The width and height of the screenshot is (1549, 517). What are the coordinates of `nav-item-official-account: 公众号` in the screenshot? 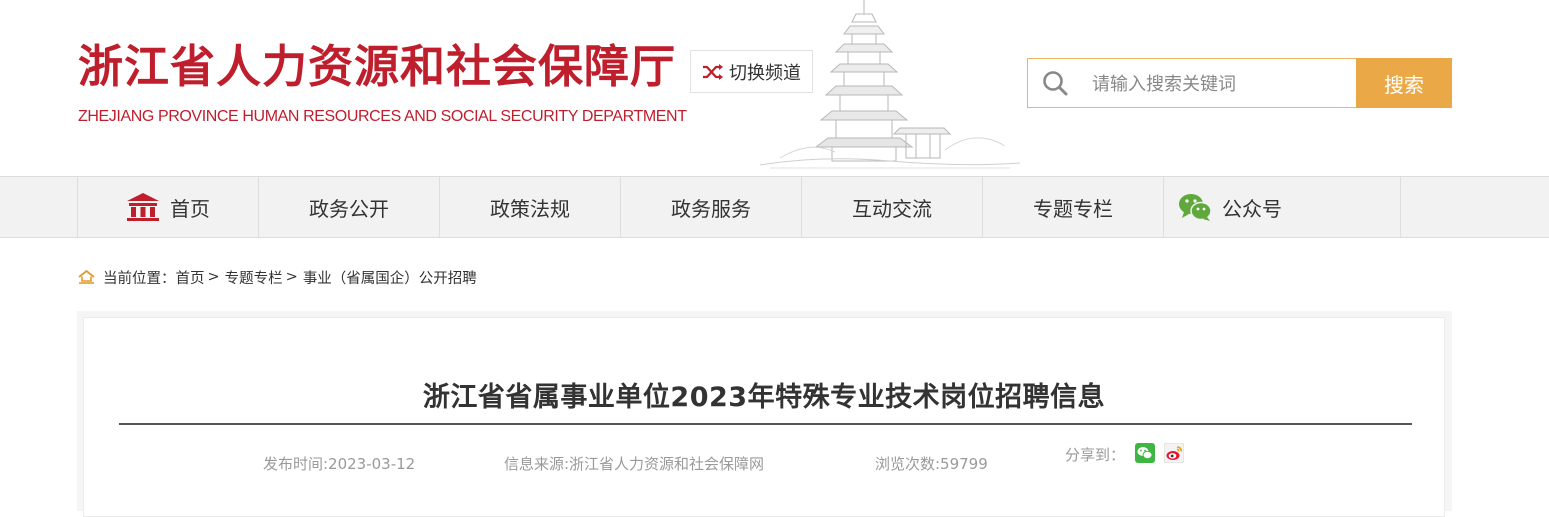 It's located at (1282, 207).